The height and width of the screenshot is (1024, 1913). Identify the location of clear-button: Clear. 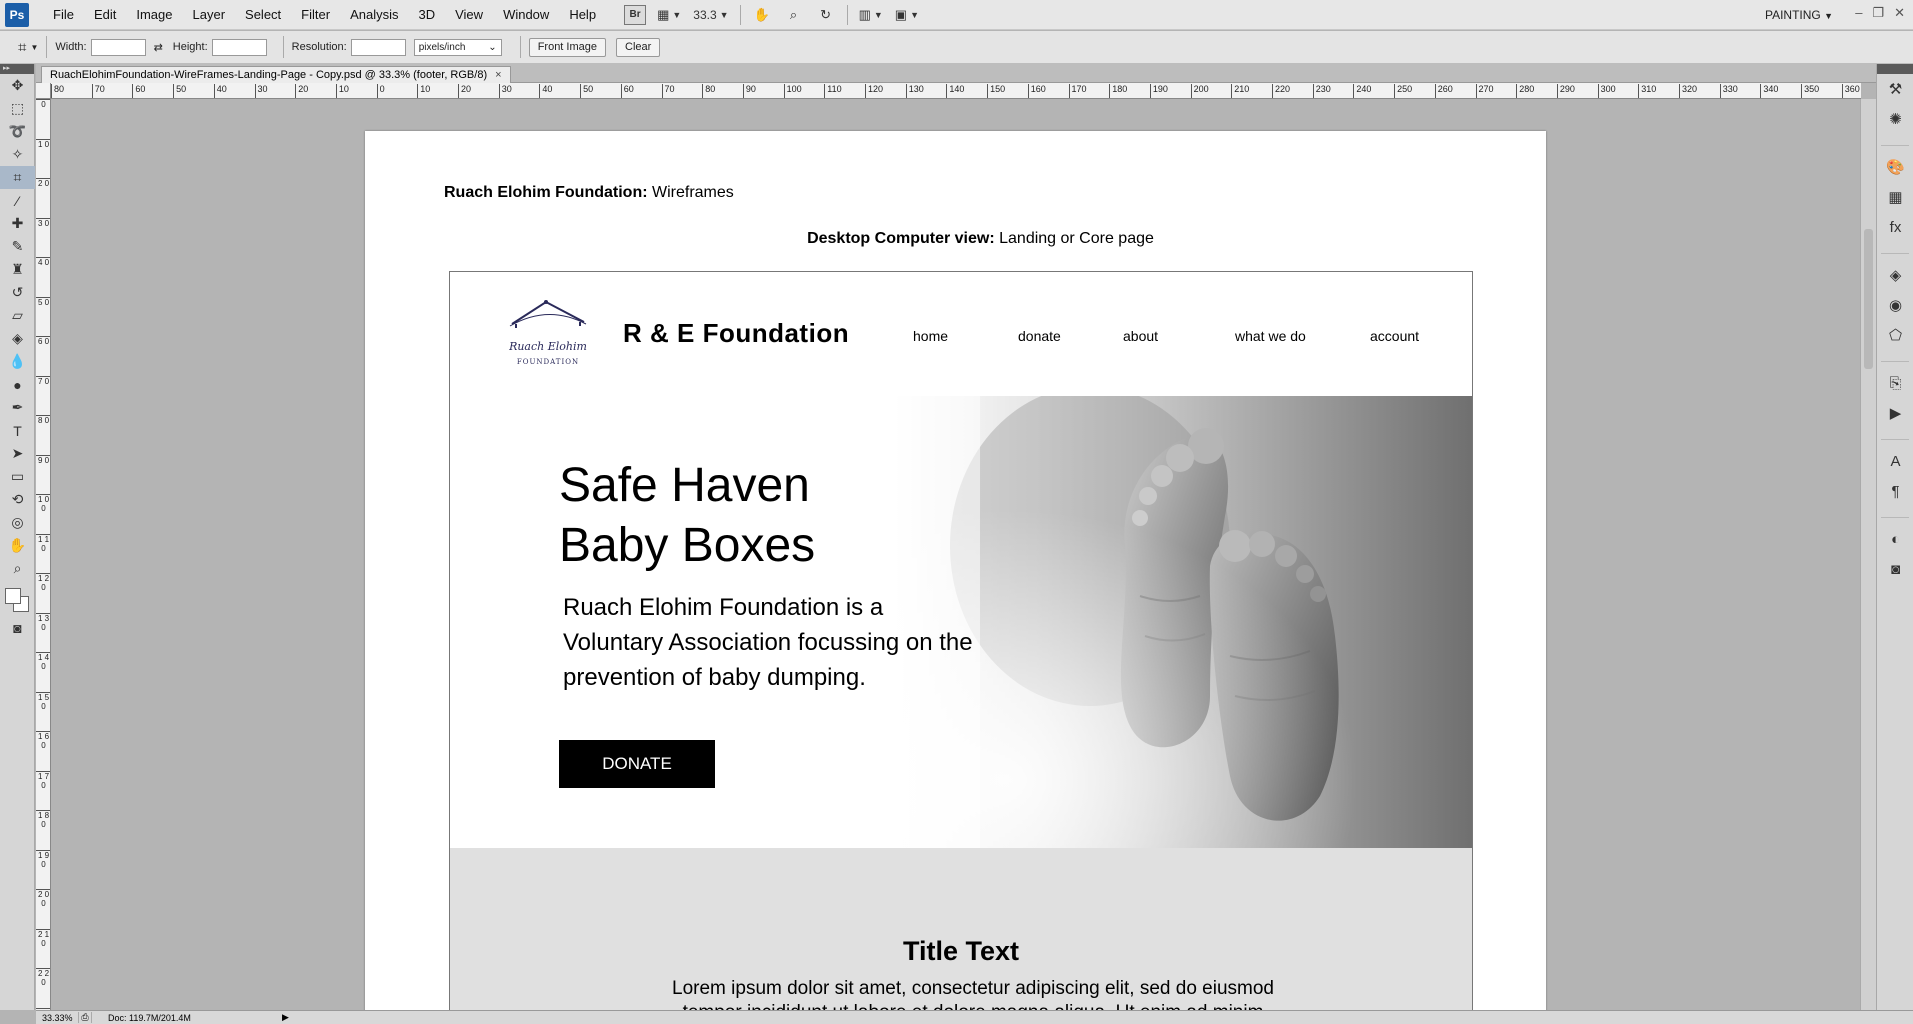
(638, 47).